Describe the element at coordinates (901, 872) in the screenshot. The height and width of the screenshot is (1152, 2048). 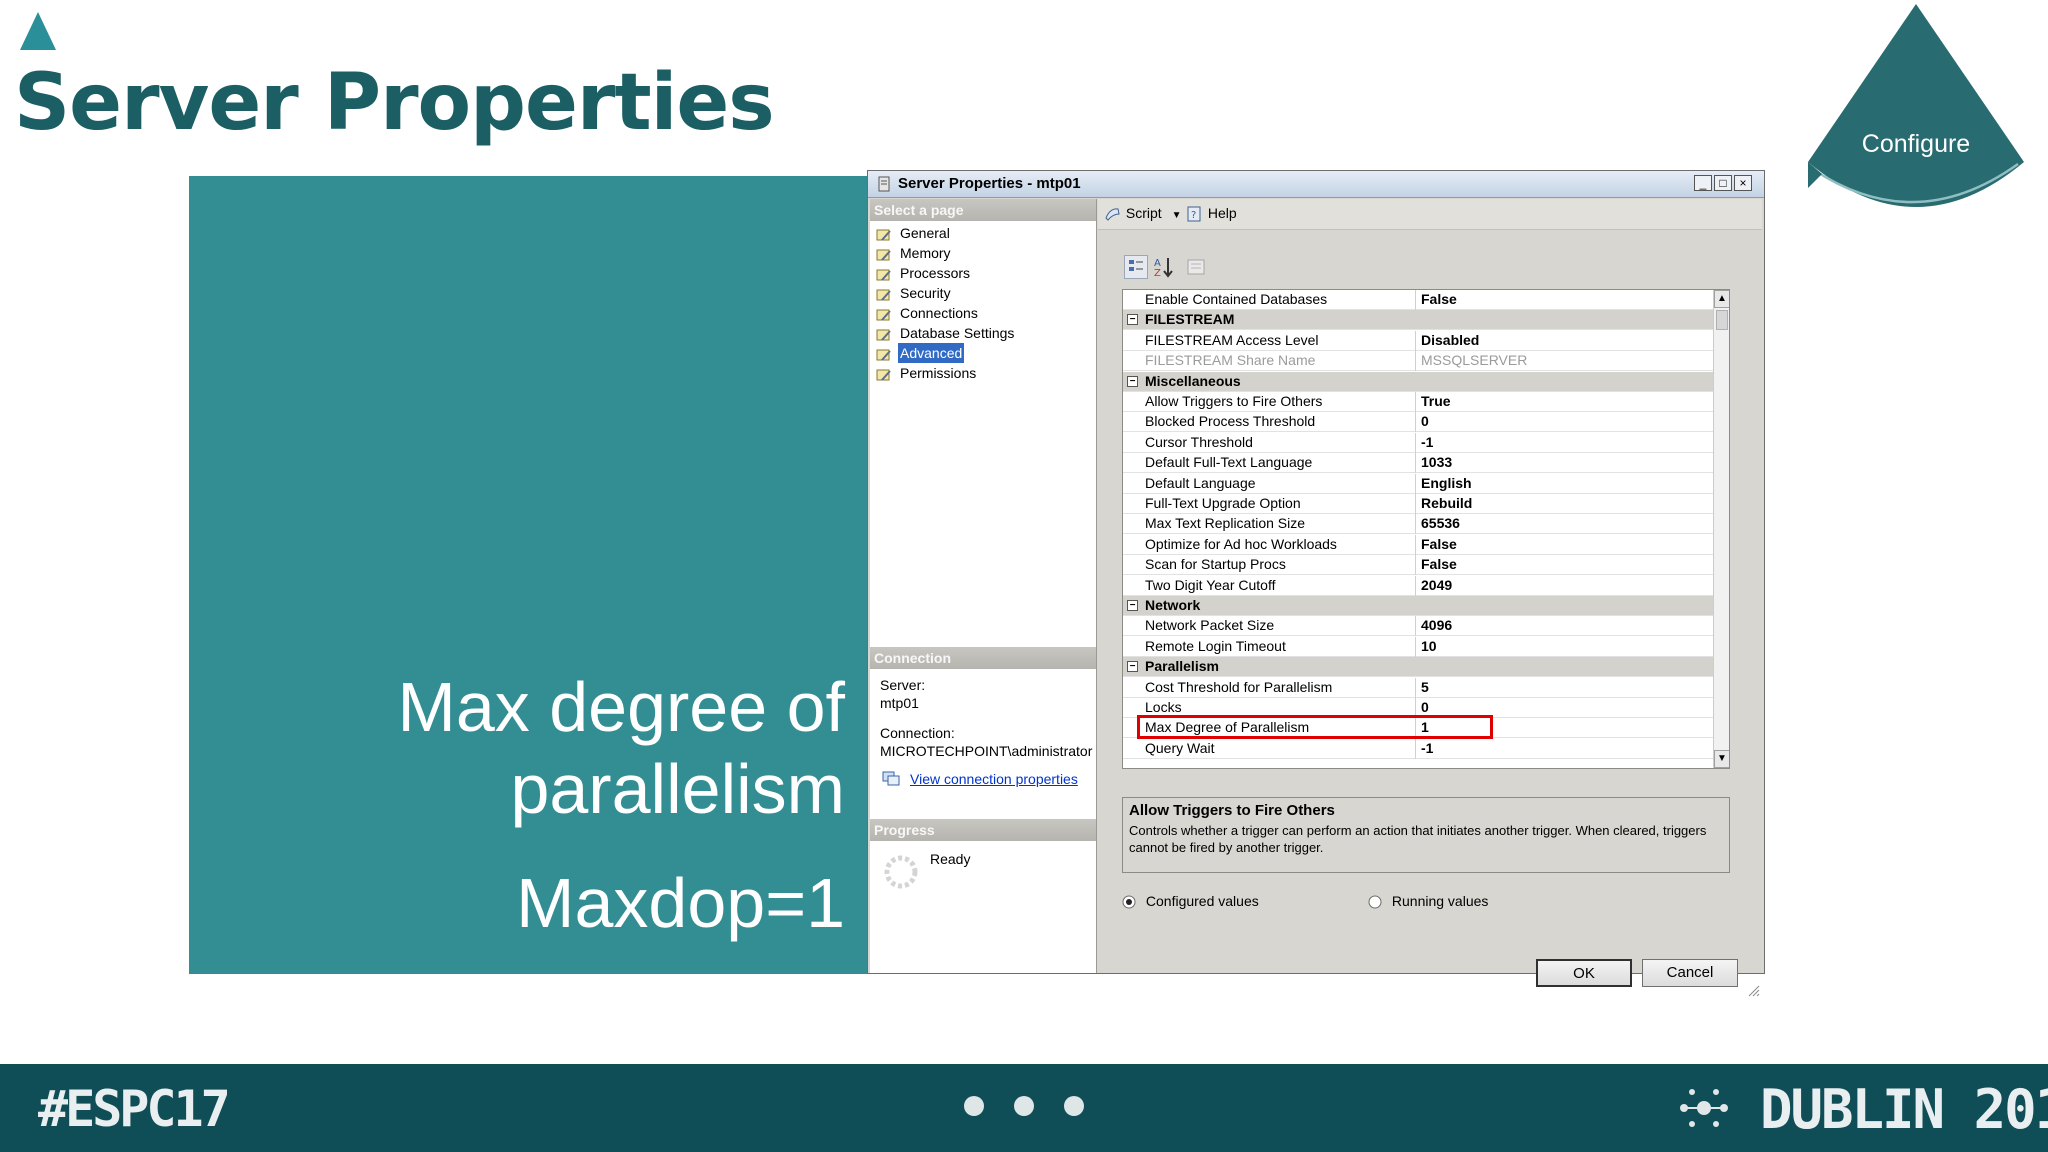
I see `progress-spinner-icon` at that location.